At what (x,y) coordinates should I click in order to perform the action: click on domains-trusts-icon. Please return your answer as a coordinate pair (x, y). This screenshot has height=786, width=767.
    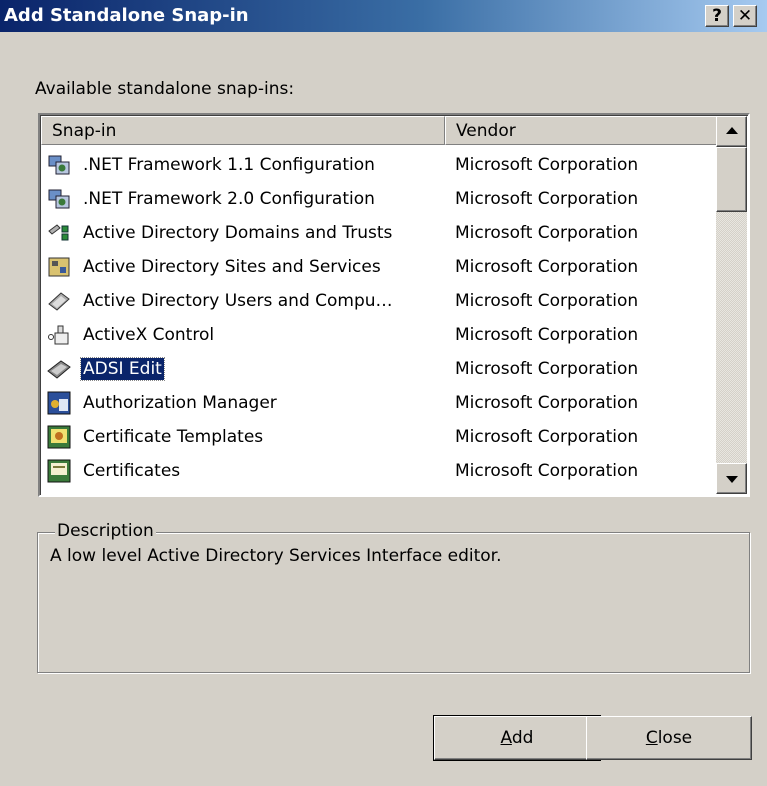
    Looking at the image, I should click on (59, 233).